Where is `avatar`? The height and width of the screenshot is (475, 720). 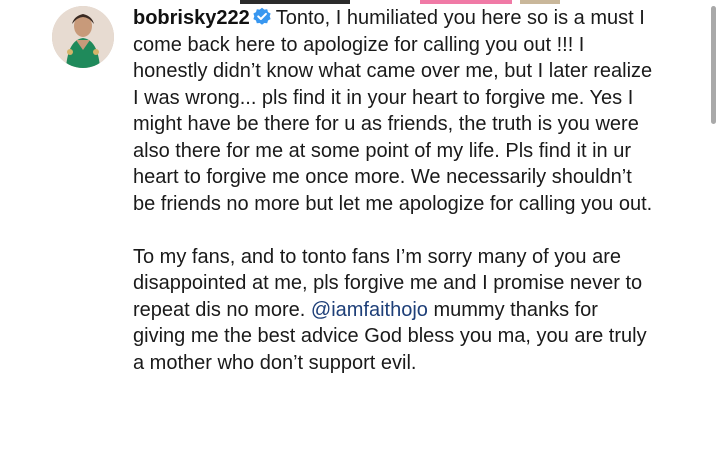
avatar is located at coordinates (83, 37).